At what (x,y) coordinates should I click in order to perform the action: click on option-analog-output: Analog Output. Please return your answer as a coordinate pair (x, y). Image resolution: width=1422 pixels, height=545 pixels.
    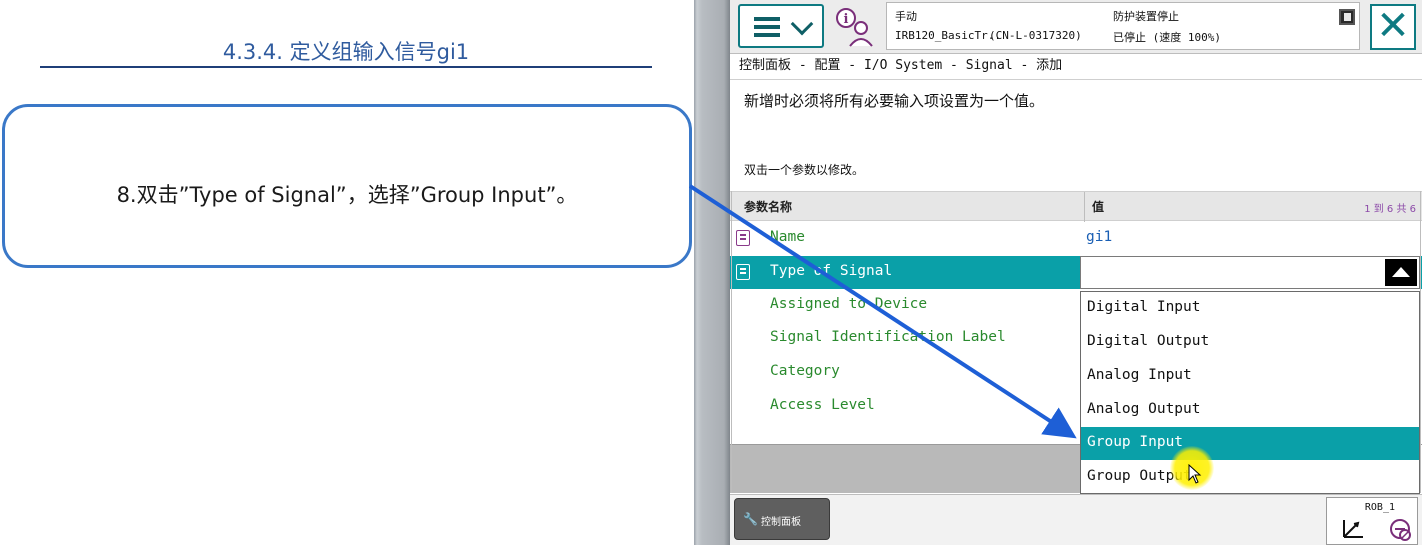
    Looking at the image, I should click on (1250, 410).